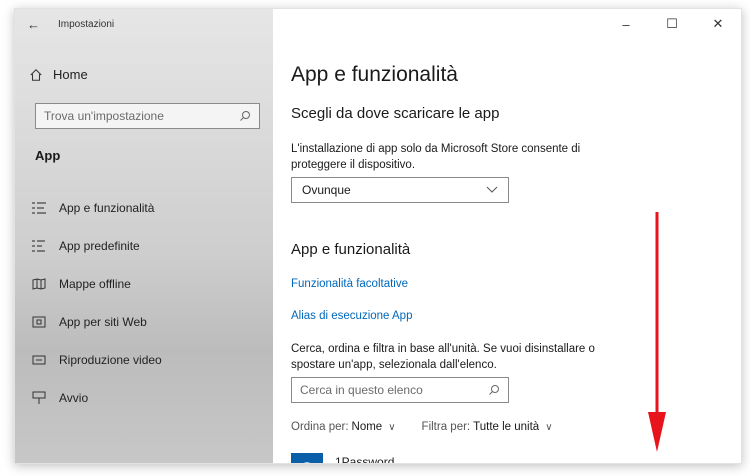  I want to click on app-list-search-input: Cerca in questo elenco, so click(400, 390).